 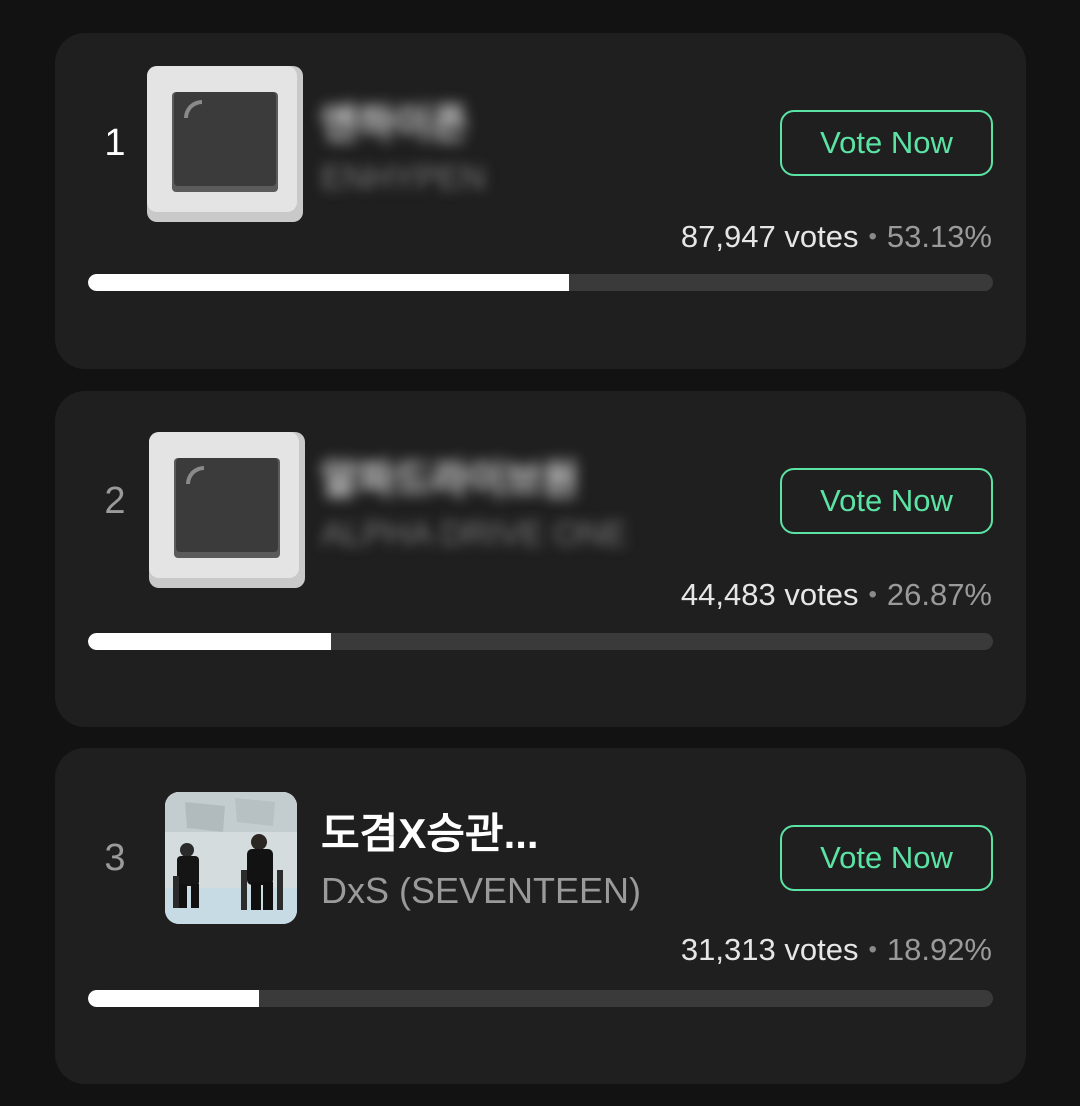 I want to click on vote-count: 44,483 votes, so click(x=769, y=594).